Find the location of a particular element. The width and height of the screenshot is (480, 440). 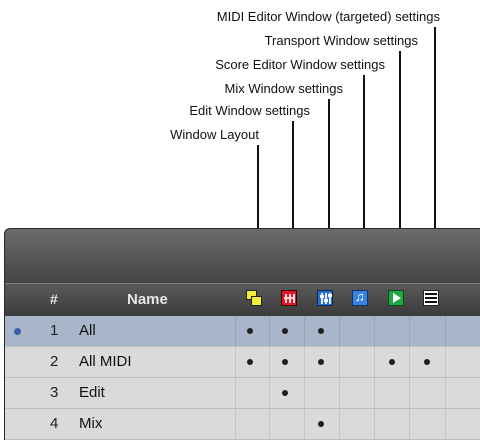

window-layout-icon is located at coordinates (254, 298).